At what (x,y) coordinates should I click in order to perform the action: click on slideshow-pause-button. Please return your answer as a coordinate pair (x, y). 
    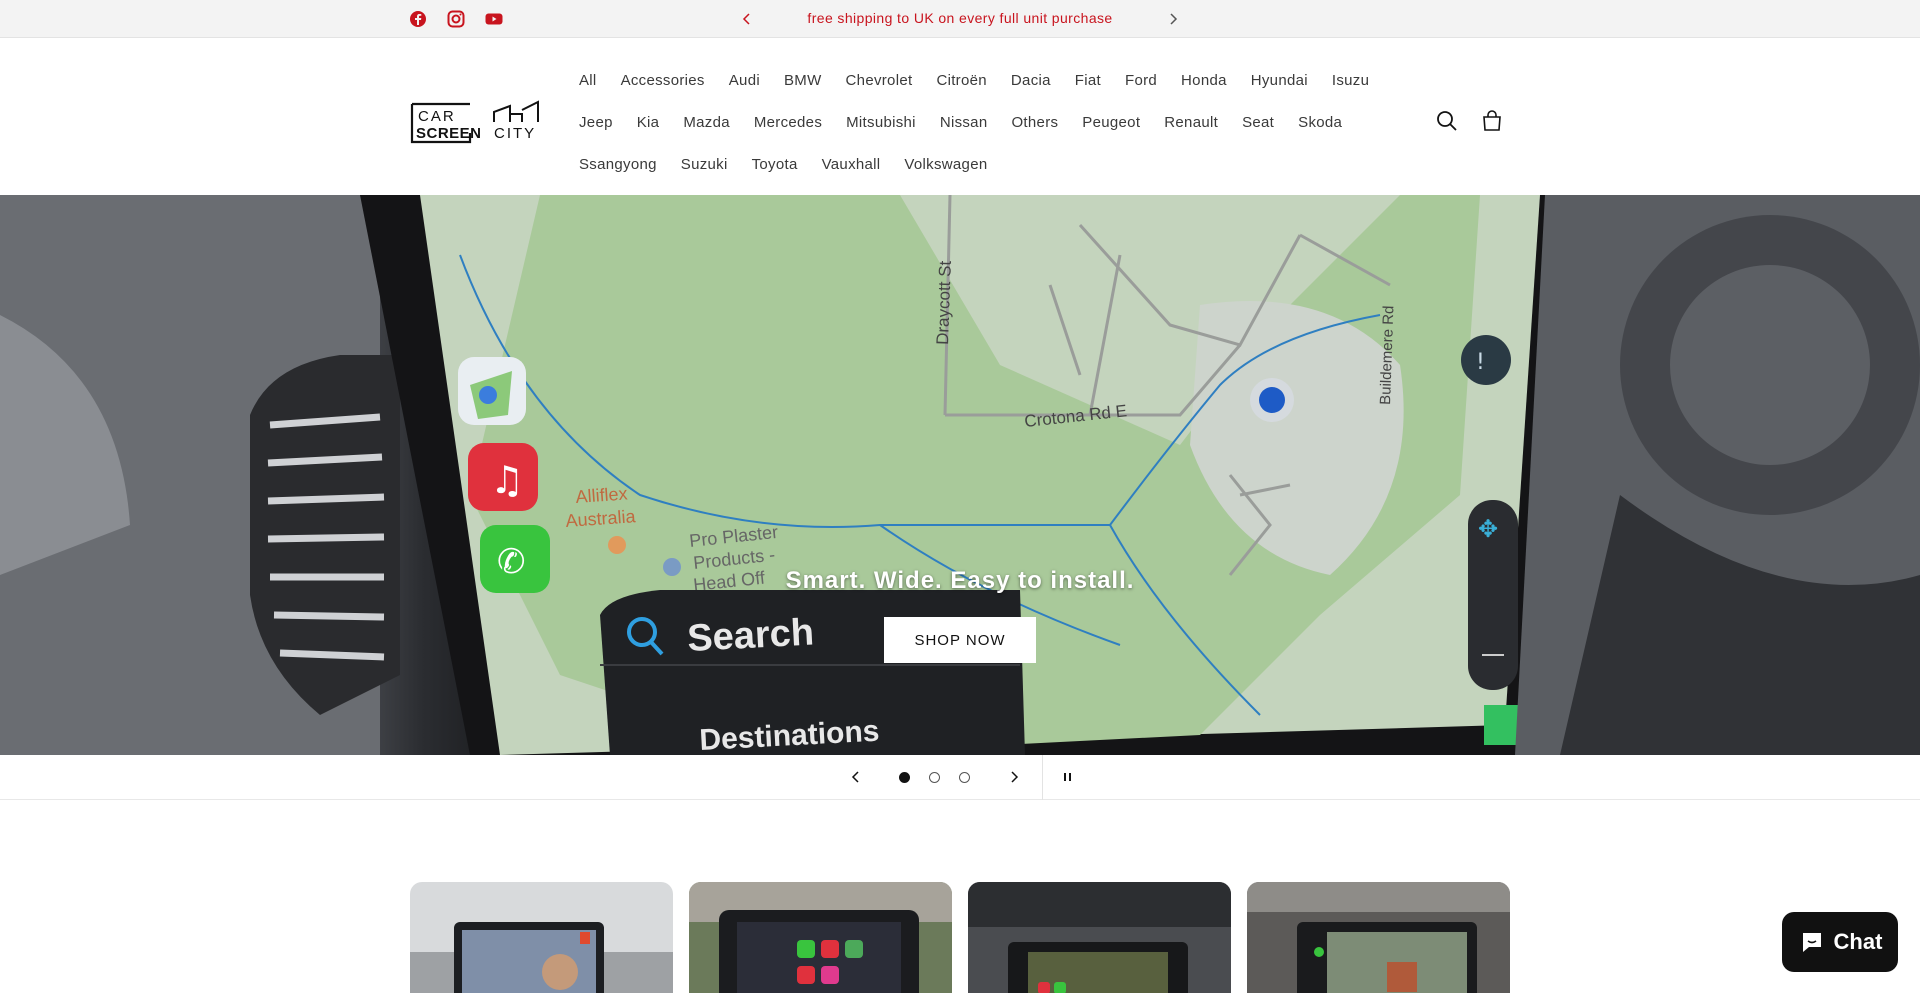
    Looking at the image, I should click on (1068, 777).